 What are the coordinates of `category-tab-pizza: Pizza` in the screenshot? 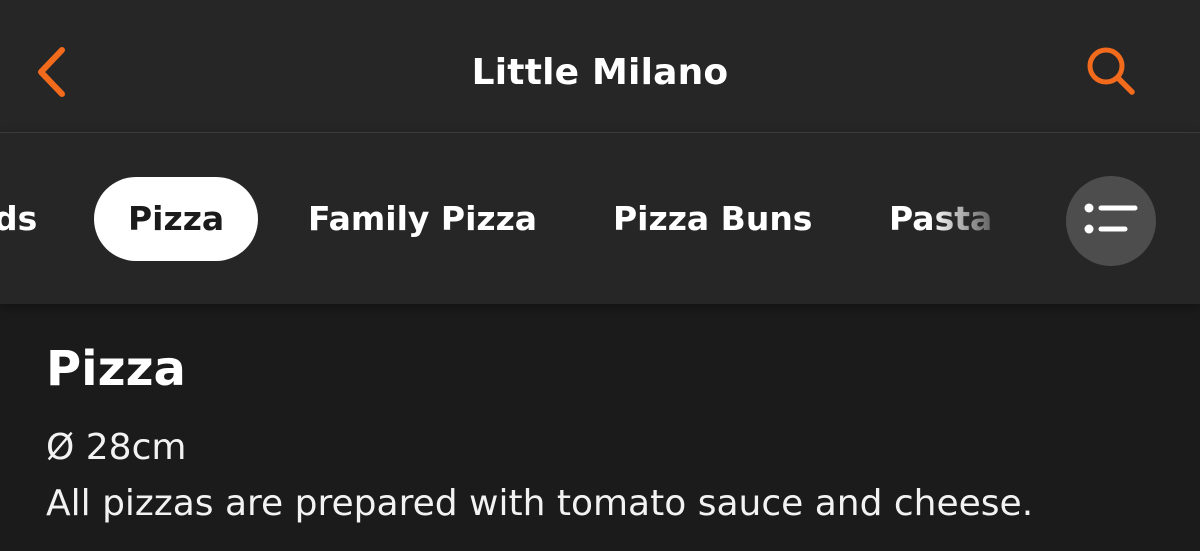 It's located at (176, 219).